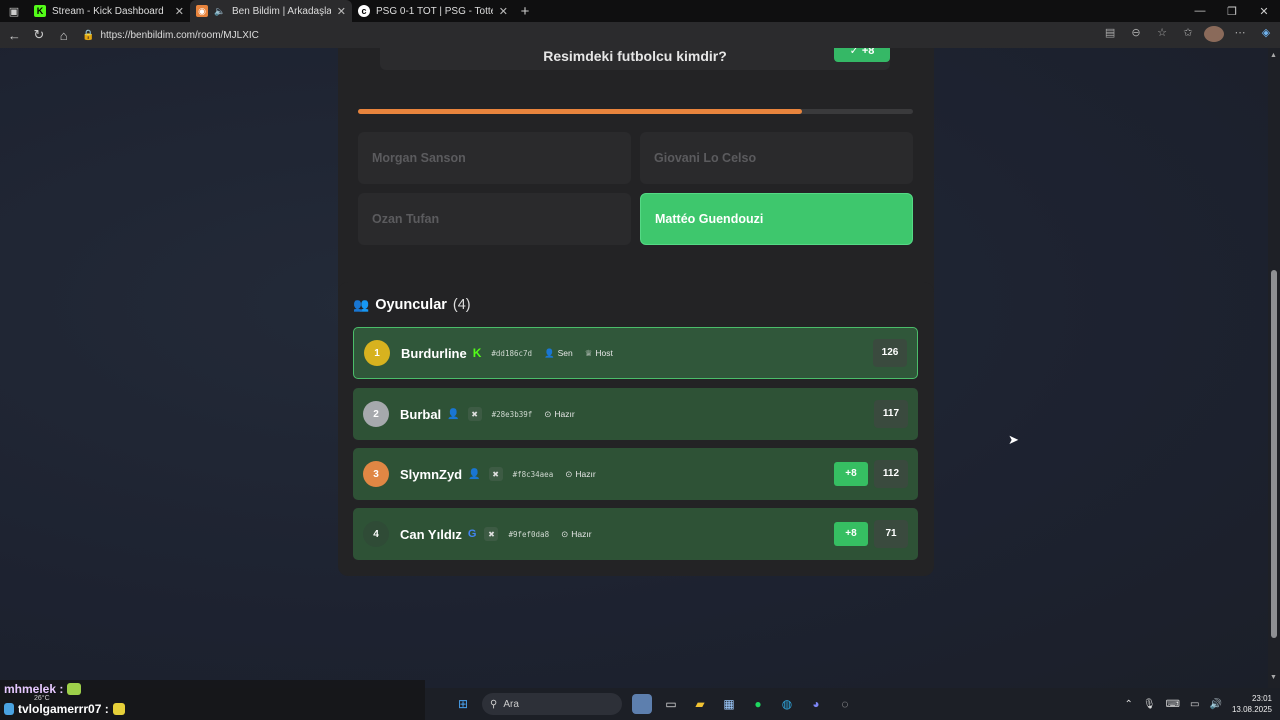 This screenshot has height=720, width=1280. I want to click on start-icon: ⊞, so click(463, 704).